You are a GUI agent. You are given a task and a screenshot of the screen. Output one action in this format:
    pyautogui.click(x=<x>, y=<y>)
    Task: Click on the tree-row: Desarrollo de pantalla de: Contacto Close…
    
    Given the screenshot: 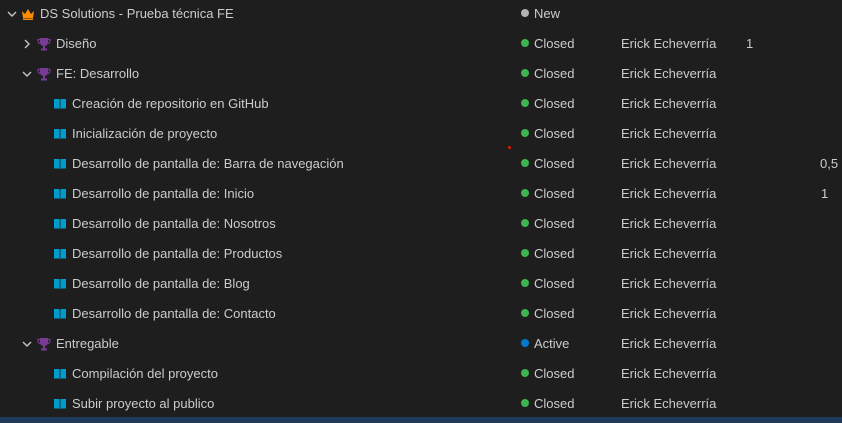 What is the action you would take?
    pyautogui.click(x=421, y=314)
    